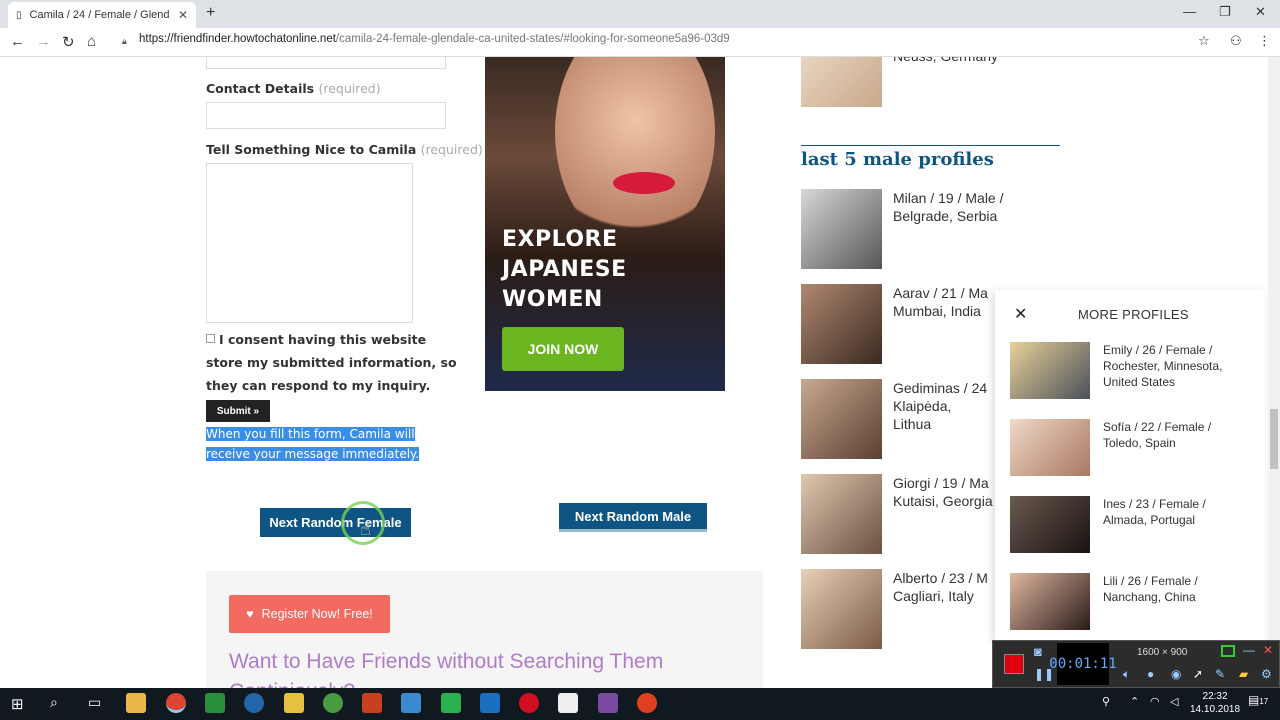 The width and height of the screenshot is (1280, 720). What do you see at coordinates (19, 15) in the screenshot?
I see `page-icon: ▯` at bounding box center [19, 15].